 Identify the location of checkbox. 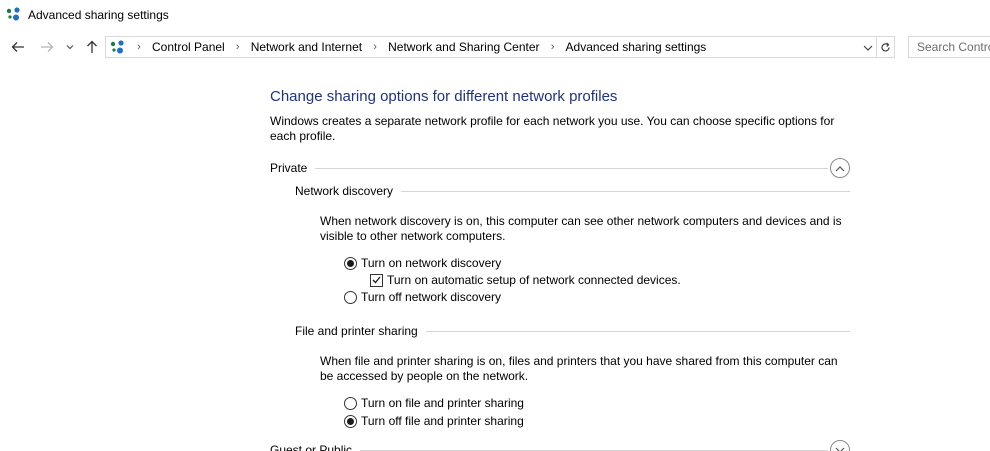
(376, 280).